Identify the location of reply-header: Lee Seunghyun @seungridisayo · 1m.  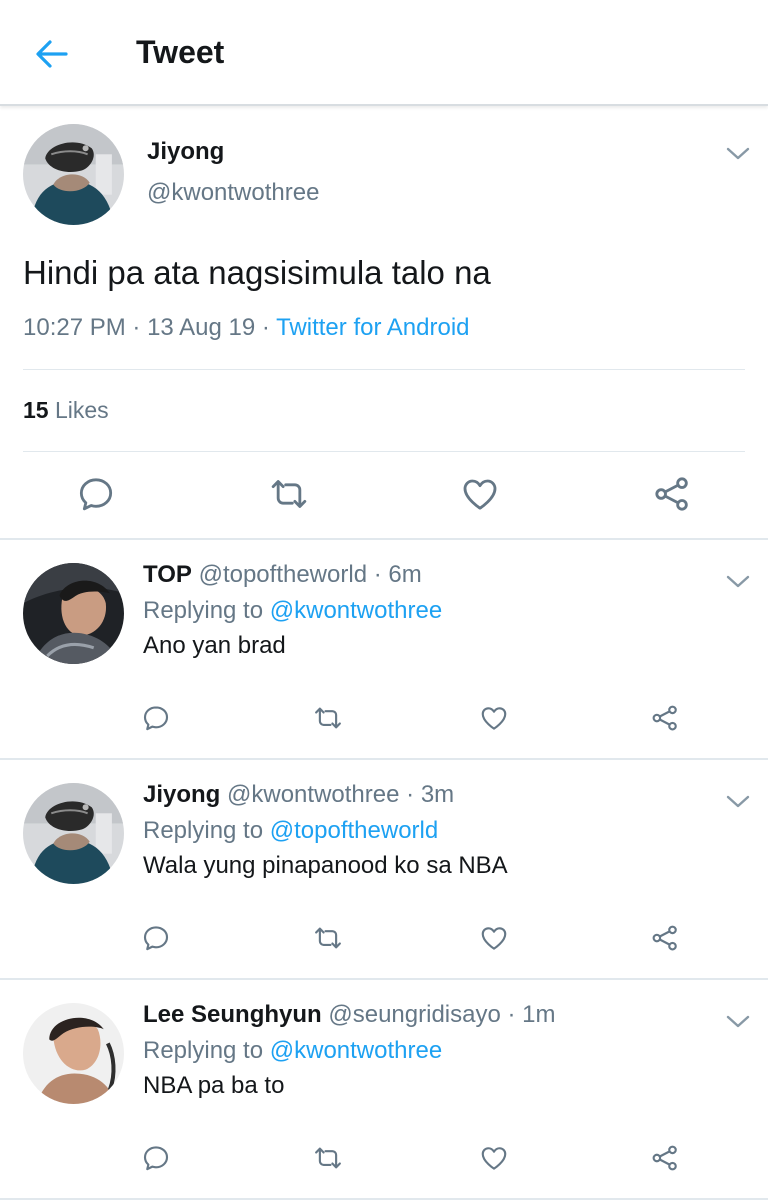
(349, 1015).